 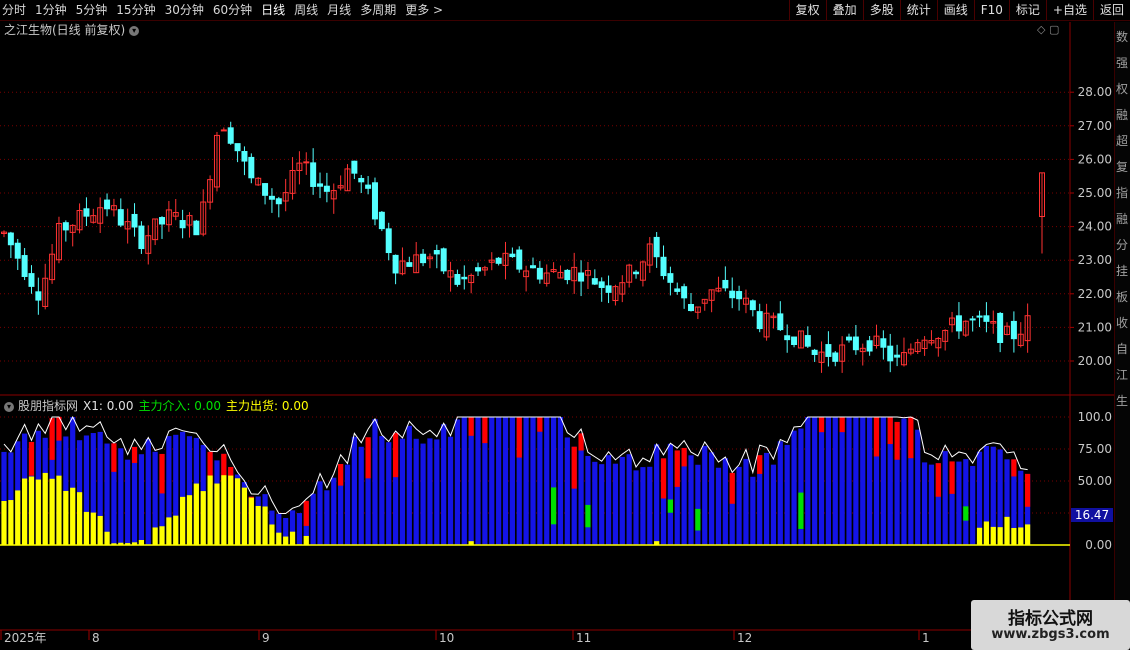 What do you see at coordinates (1122, 166) in the screenshot?
I see `strip-label-5: 复` at bounding box center [1122, 166].